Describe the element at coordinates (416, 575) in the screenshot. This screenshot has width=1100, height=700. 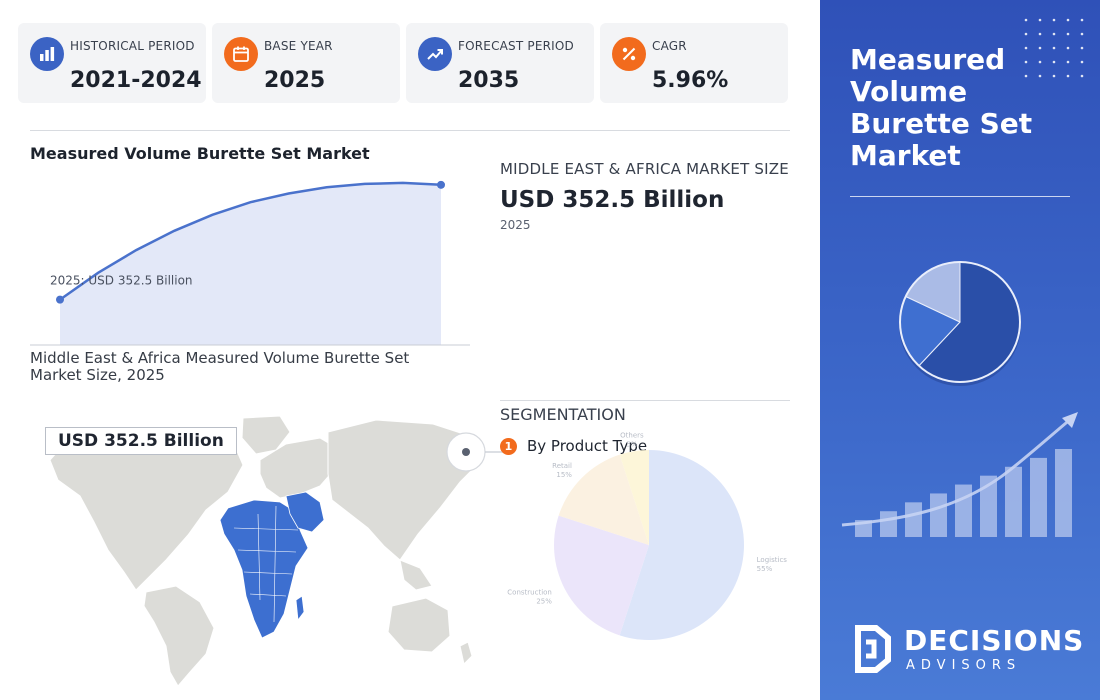
I see `map-southeast-asia` at that location.